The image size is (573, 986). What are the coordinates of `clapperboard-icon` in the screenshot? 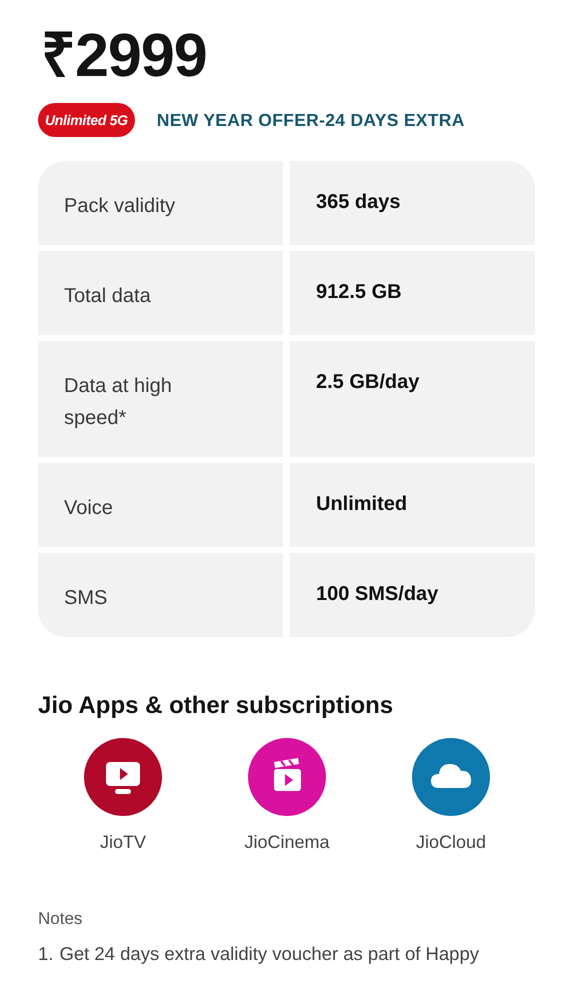 It's located at (287, 777).